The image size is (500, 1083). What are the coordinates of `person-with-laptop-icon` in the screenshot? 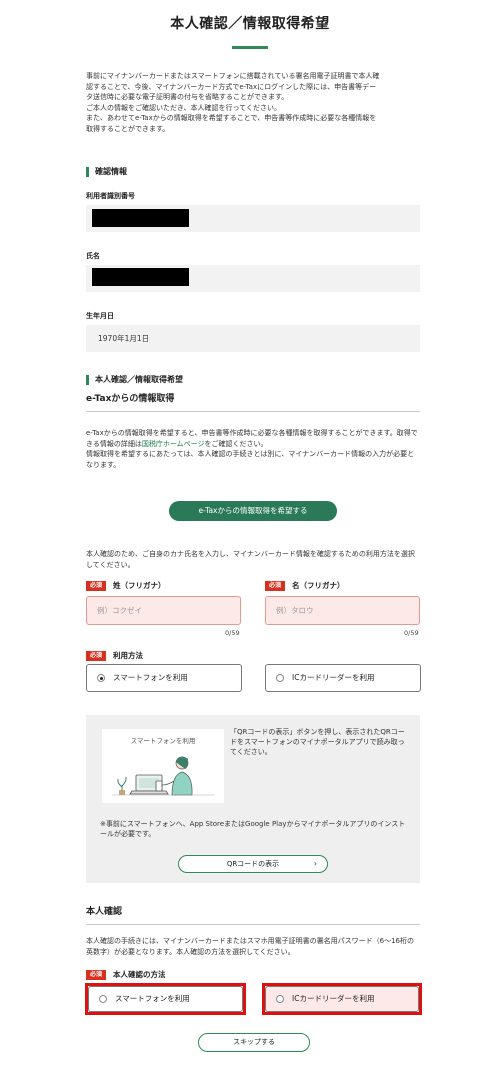 It's located at (163, 776).